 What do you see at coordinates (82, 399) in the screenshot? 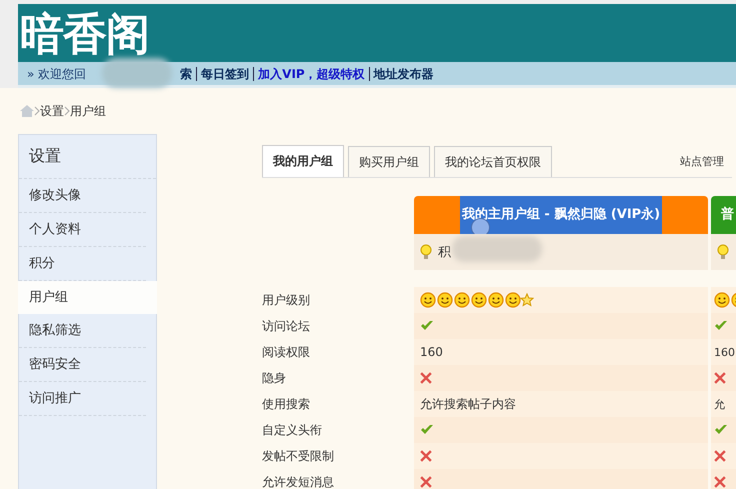
I see `sidebar-item: 访问推广` at bounding box center [82, 399].